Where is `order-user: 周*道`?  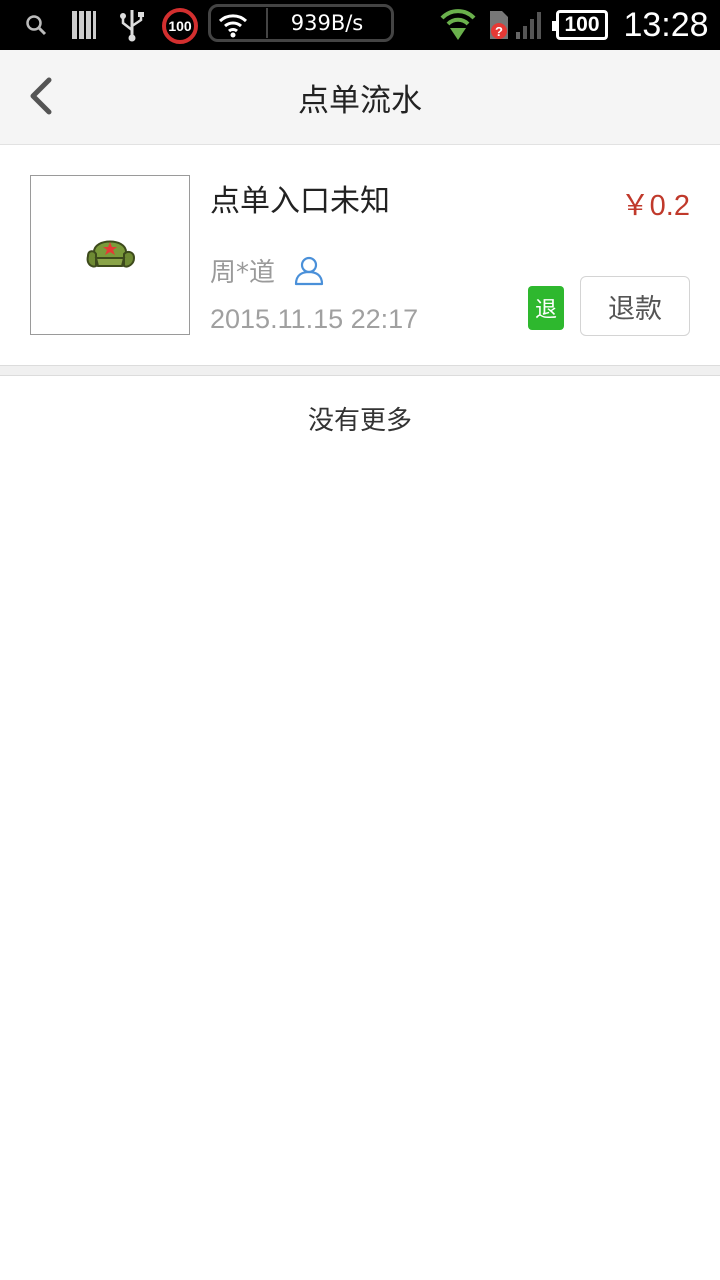 order-user: 周*道 is located at coordinates (243, 272).